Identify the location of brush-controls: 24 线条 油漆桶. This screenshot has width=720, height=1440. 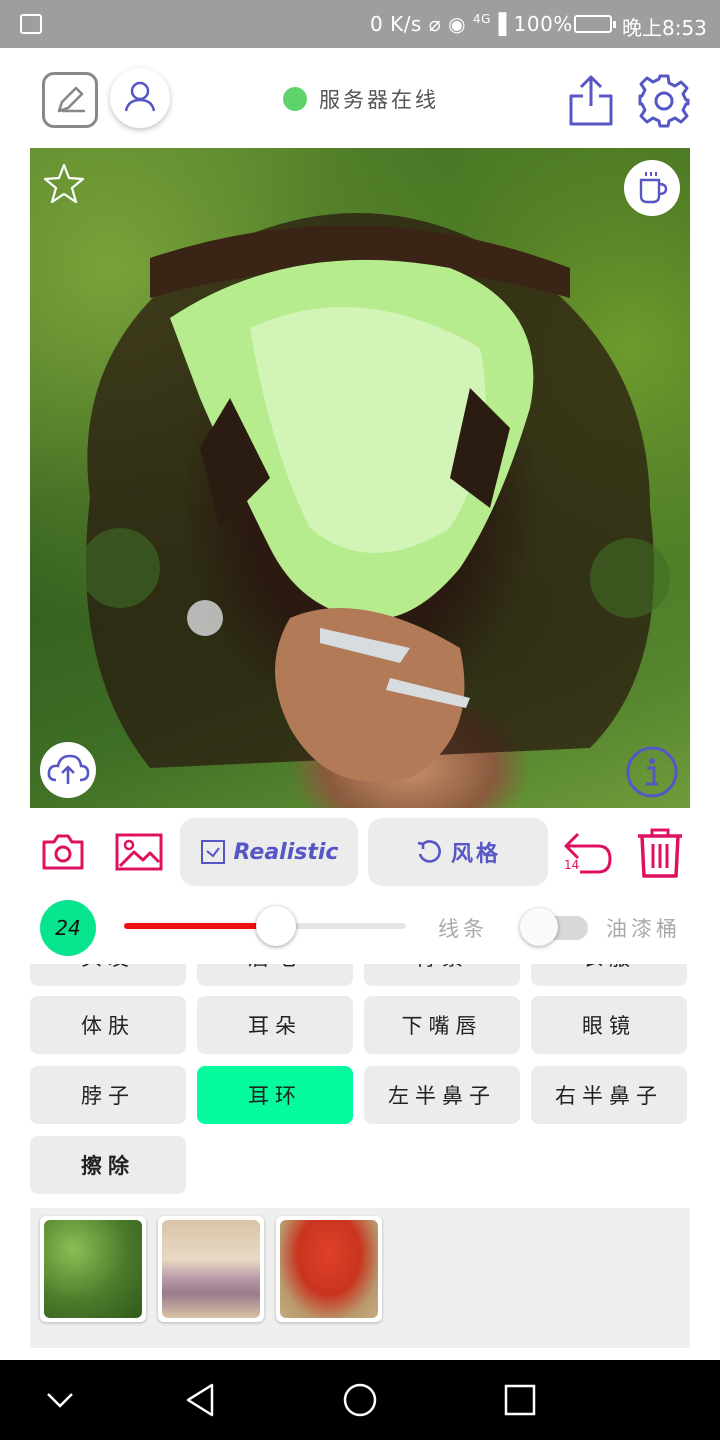
(360, 928).